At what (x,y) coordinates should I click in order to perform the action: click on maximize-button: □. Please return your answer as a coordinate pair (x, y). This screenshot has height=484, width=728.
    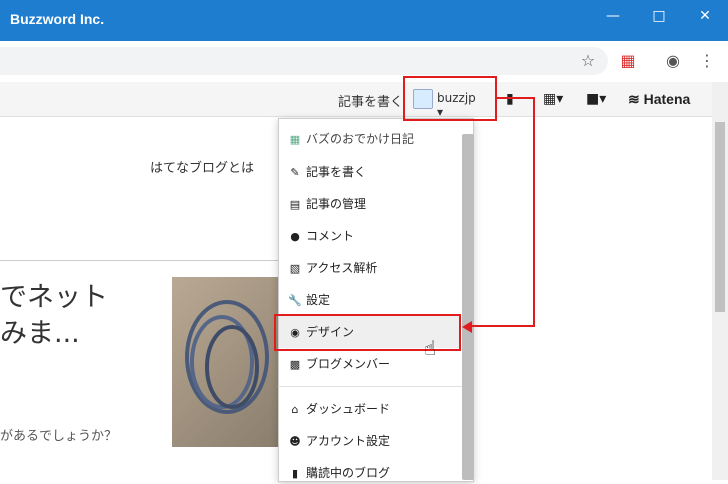
    Looking at the image, I should click on (659, 16).